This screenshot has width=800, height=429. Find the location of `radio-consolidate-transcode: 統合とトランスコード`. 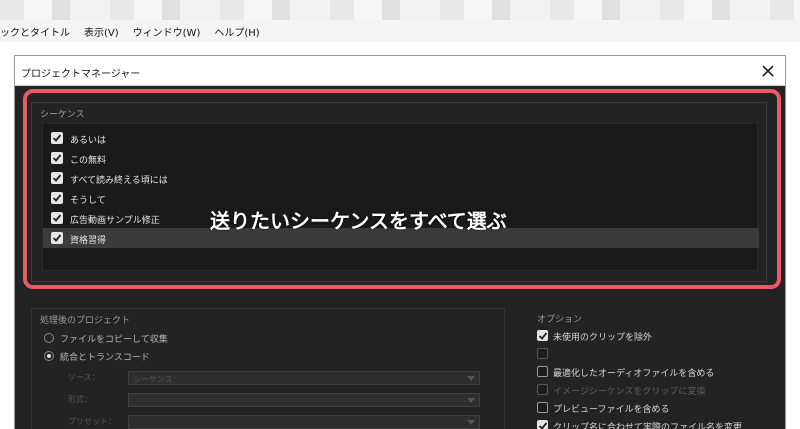

radio-consolidate-transcode: 統合とトランスコード is located at coordinates (169, 356).